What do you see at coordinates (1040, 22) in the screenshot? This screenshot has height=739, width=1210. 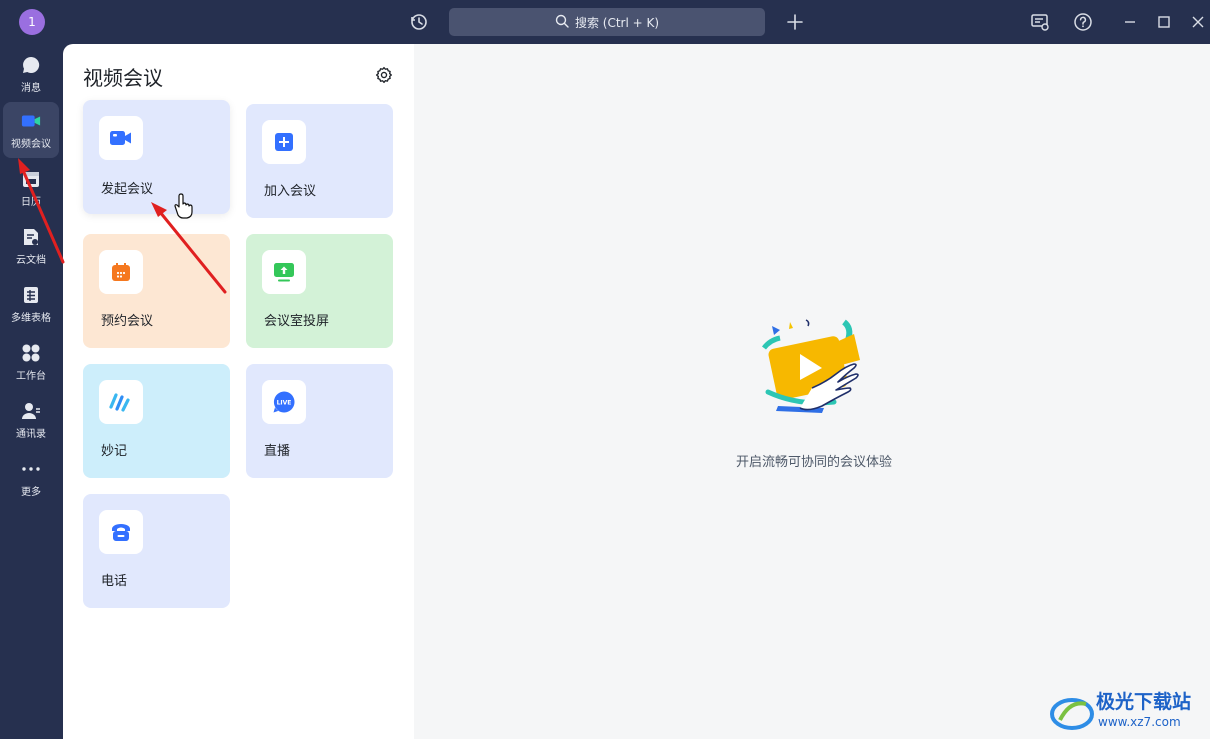 I see `notification-icon` at bounding box center [1040, 22].